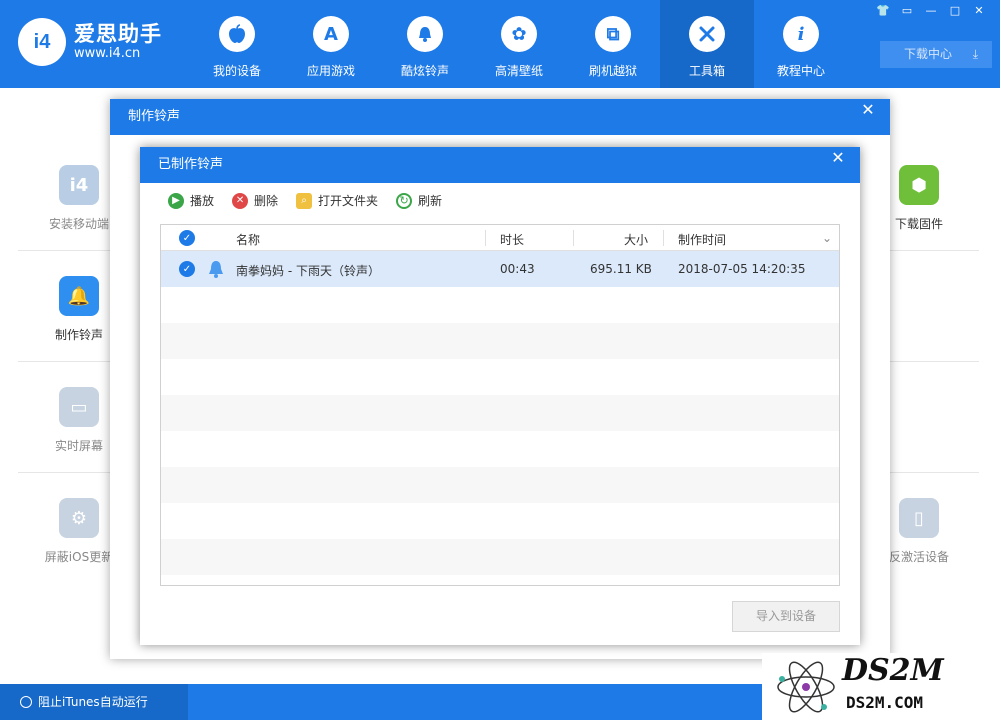  What do you see at coordinates (706, 71) in the screenshot?
I see `nav-label: 工具箱` at bounding box center [706, 71].